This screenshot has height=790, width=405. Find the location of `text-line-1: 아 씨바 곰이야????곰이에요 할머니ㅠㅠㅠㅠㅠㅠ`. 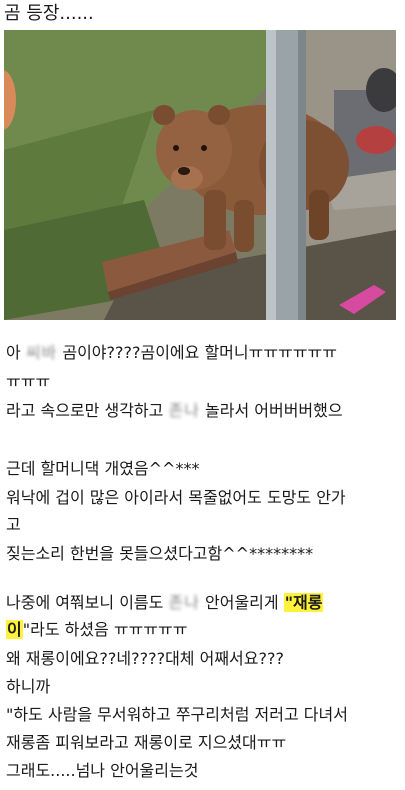

text-line-1: 아 씨바 곰이야????곰이에요 할머니ㅠㅠㅠㅠㅠㅠ is located at coordinates (171, 353).